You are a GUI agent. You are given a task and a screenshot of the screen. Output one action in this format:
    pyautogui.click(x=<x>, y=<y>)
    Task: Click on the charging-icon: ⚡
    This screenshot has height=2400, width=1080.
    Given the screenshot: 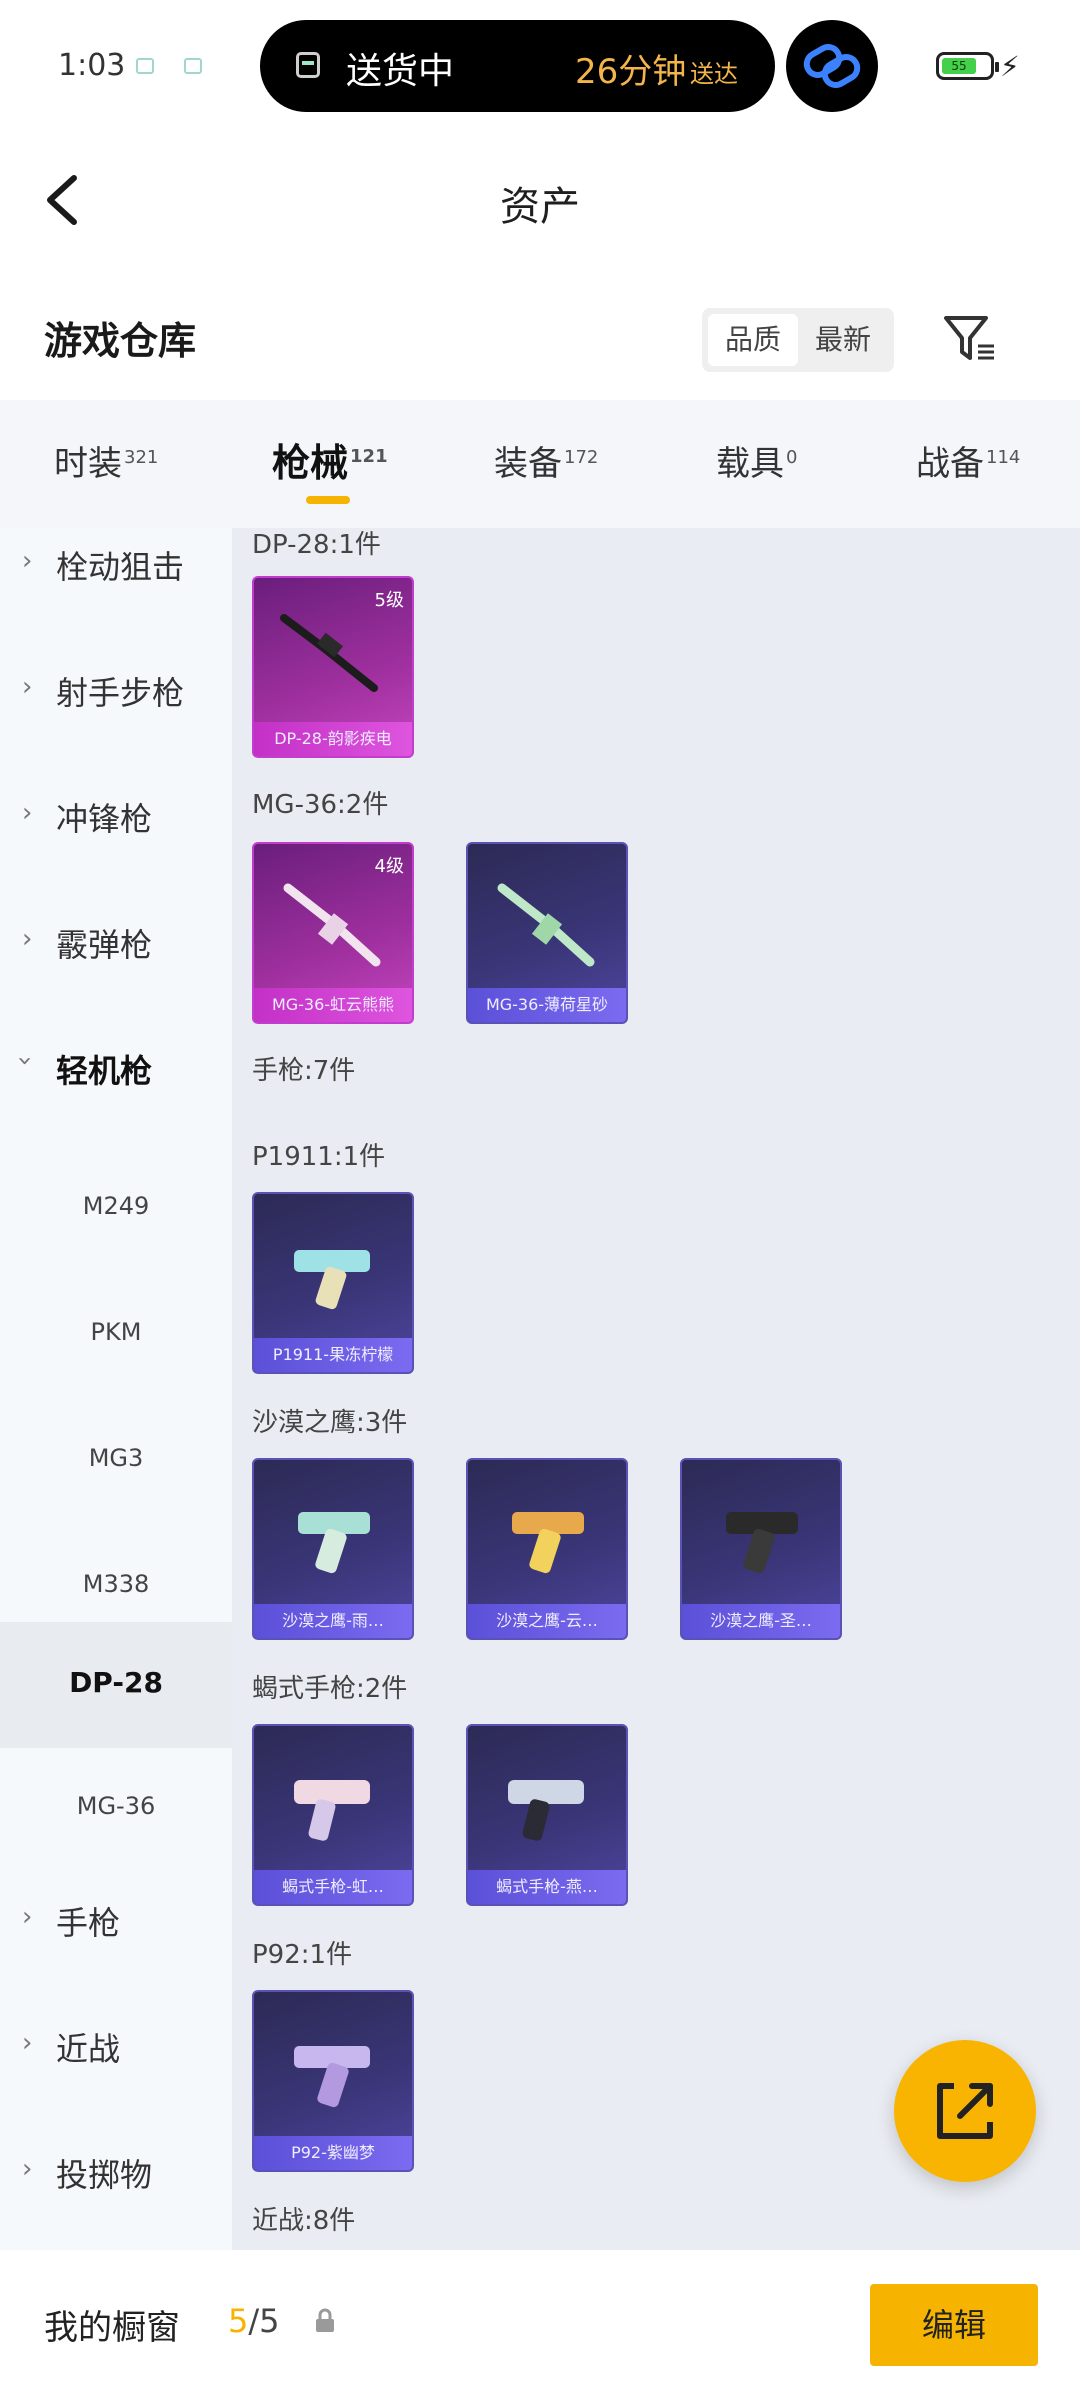 What is the action you would take?
    pyautogui.click(x=1010, y=66)
    